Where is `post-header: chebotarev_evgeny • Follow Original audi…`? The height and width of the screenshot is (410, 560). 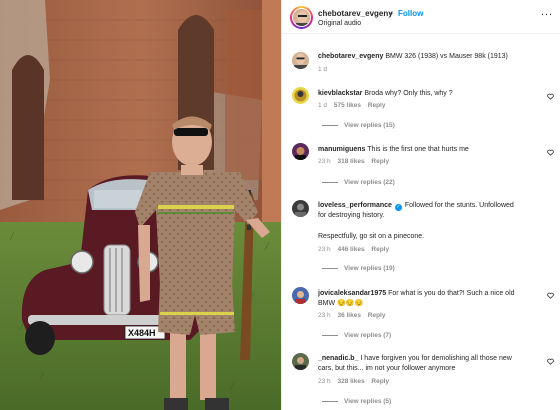 post-header: chebotarev_evgeny • Follow Original audi… is located at coordinates (421, 17).